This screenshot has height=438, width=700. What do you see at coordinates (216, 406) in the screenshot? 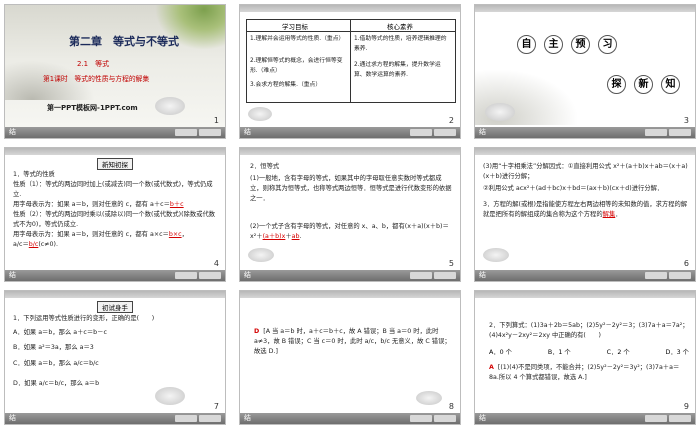
I see `slide-number: 7` at bounding box center [216, 406].